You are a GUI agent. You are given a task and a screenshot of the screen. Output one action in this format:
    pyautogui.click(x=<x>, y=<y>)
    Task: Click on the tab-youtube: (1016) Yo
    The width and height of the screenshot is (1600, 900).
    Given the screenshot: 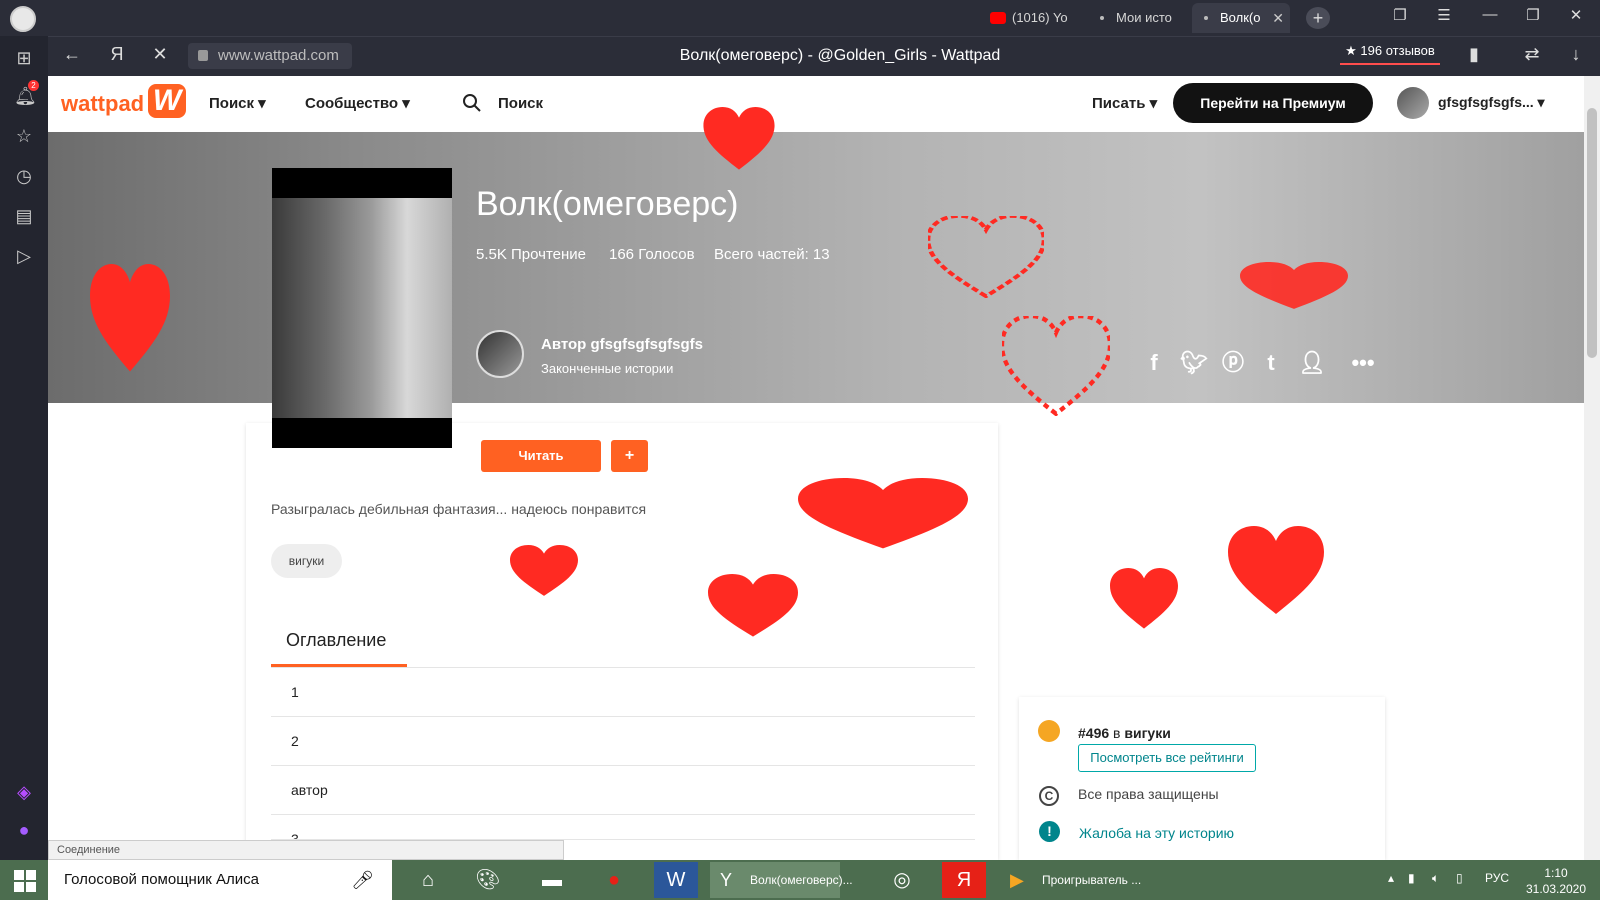 What is the action you would take?
    pyautogui.click(x=1029, y=18)
    